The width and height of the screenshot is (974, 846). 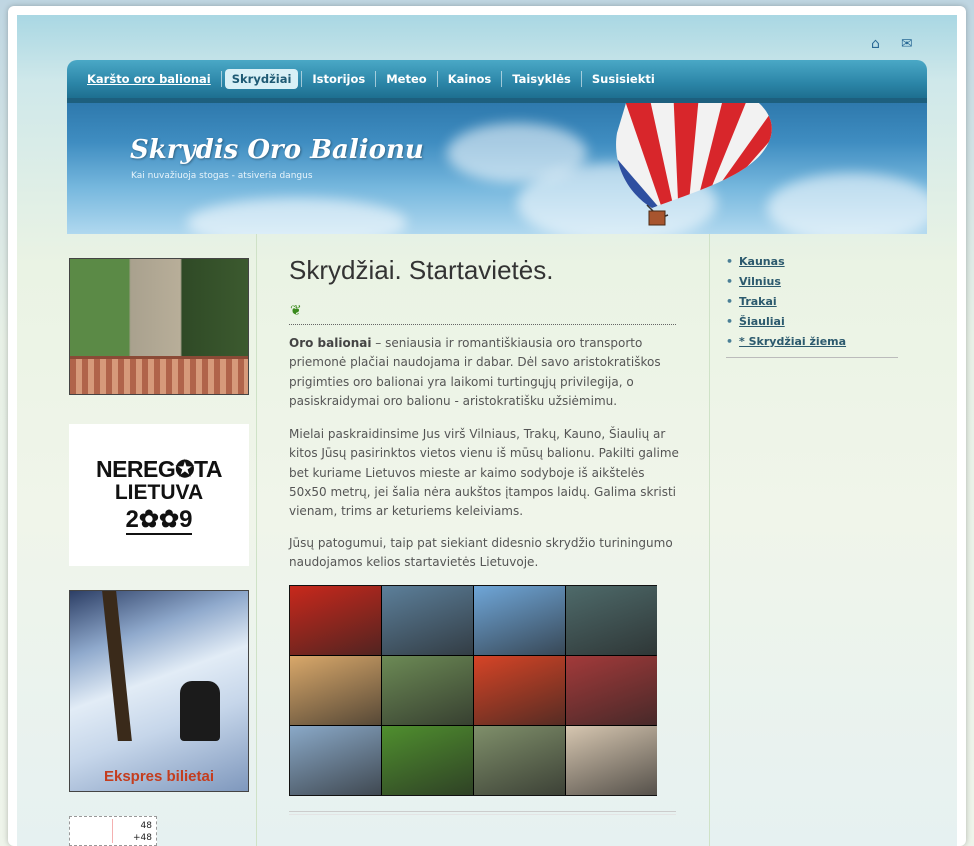 What do you see at coordinates (256, 540) in the screenshot?
I see `left-column-divider` at bounding box center [256, 540].